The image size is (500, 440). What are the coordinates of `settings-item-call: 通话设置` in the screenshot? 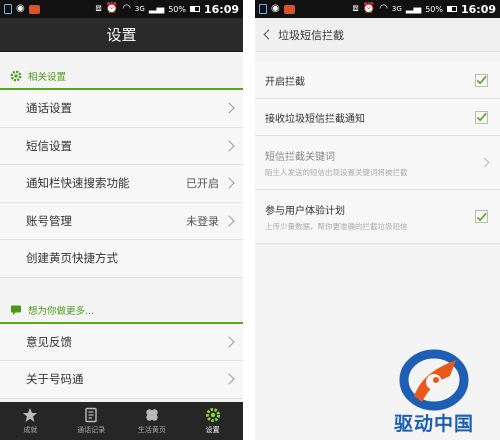 It's located at (121, 109).